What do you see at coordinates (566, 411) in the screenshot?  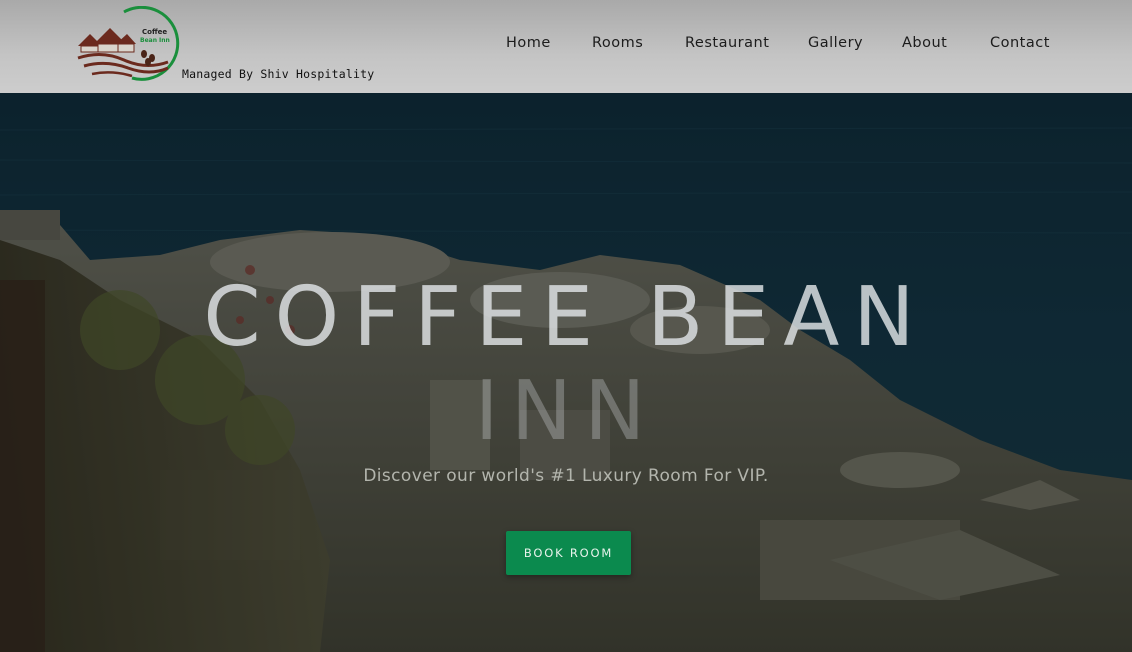 I see `hero-title-line2: INN` at bounding box center [566, 411].